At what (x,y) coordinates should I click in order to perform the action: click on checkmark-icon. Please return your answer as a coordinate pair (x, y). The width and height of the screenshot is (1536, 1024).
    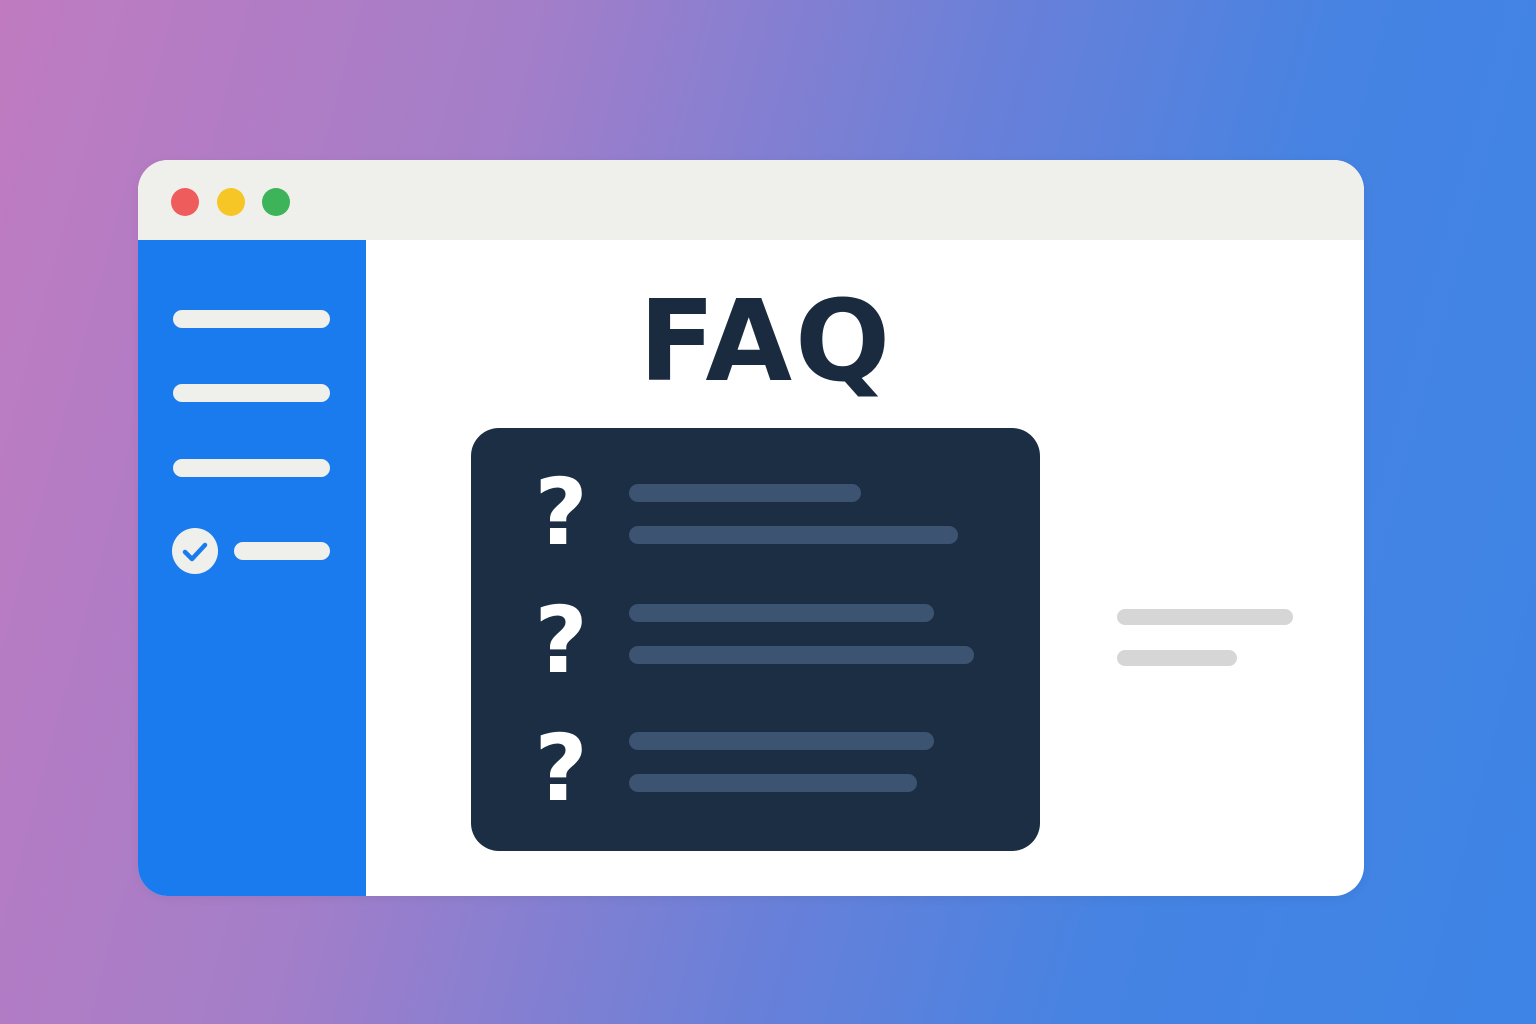
    Looking at the image, I should click on (195, 552).